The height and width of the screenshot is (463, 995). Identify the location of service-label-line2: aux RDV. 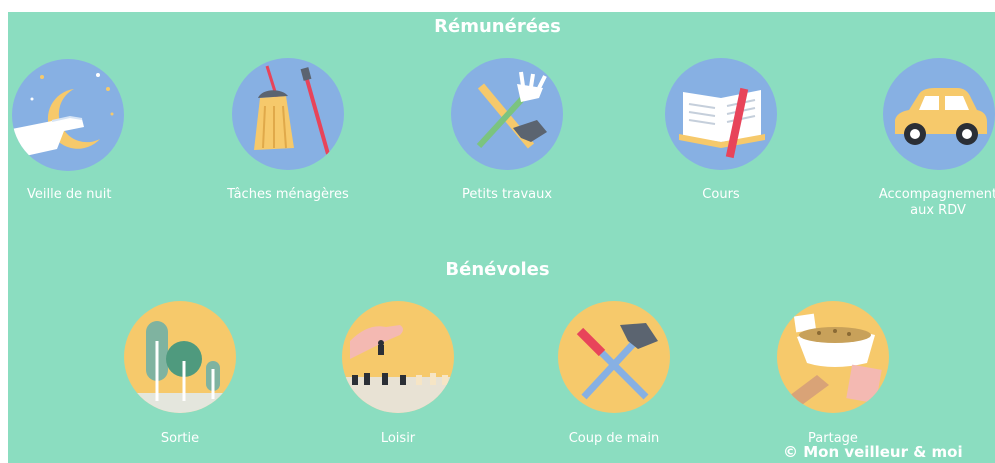
(938, 210).